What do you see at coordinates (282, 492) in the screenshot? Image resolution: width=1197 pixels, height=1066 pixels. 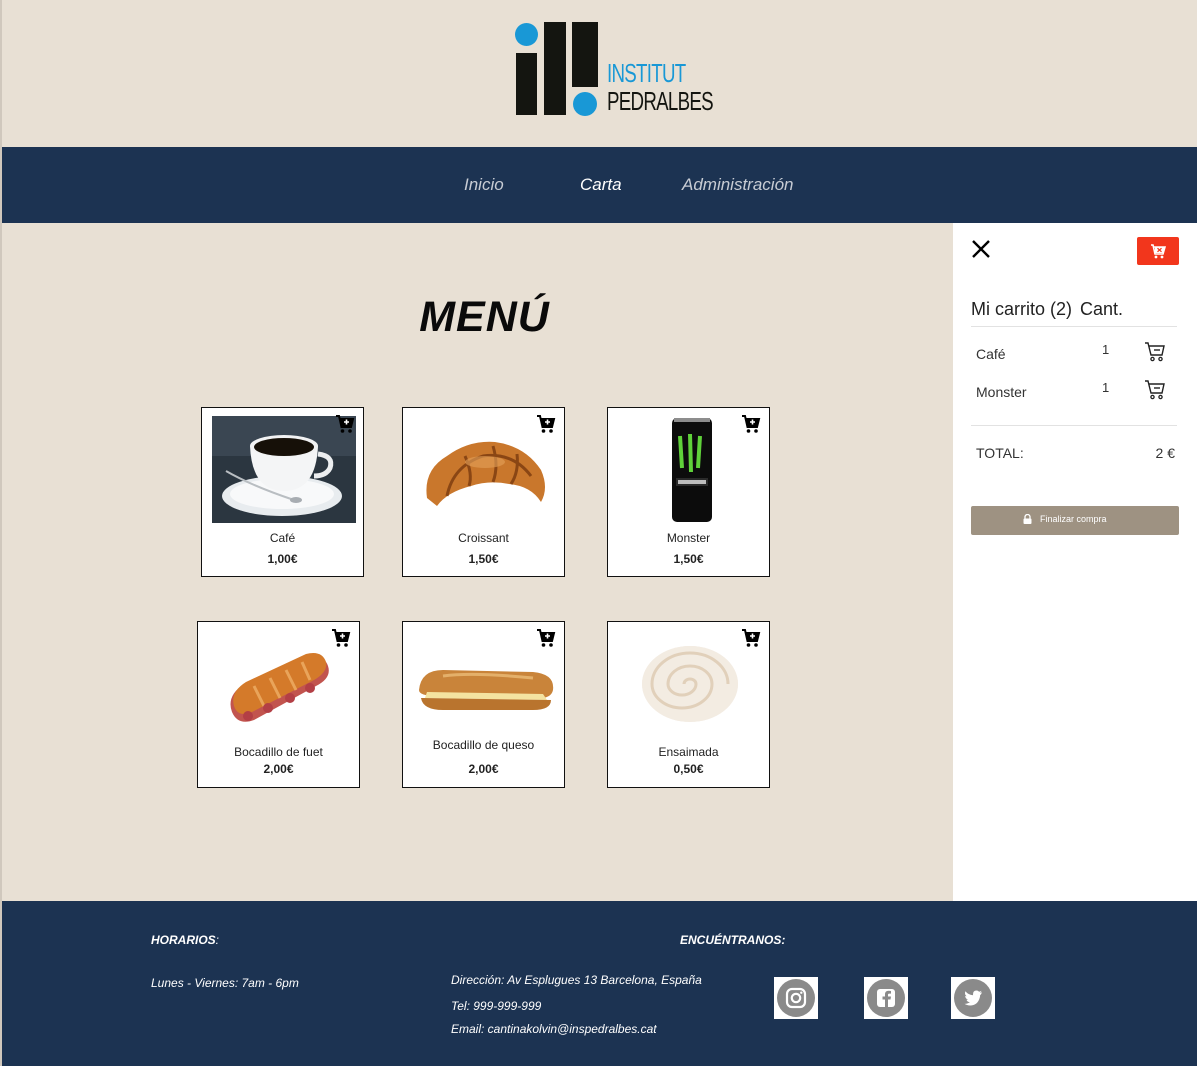 I see `product-card-cafe: Café 1,00€` at bounding box center [282, 492].